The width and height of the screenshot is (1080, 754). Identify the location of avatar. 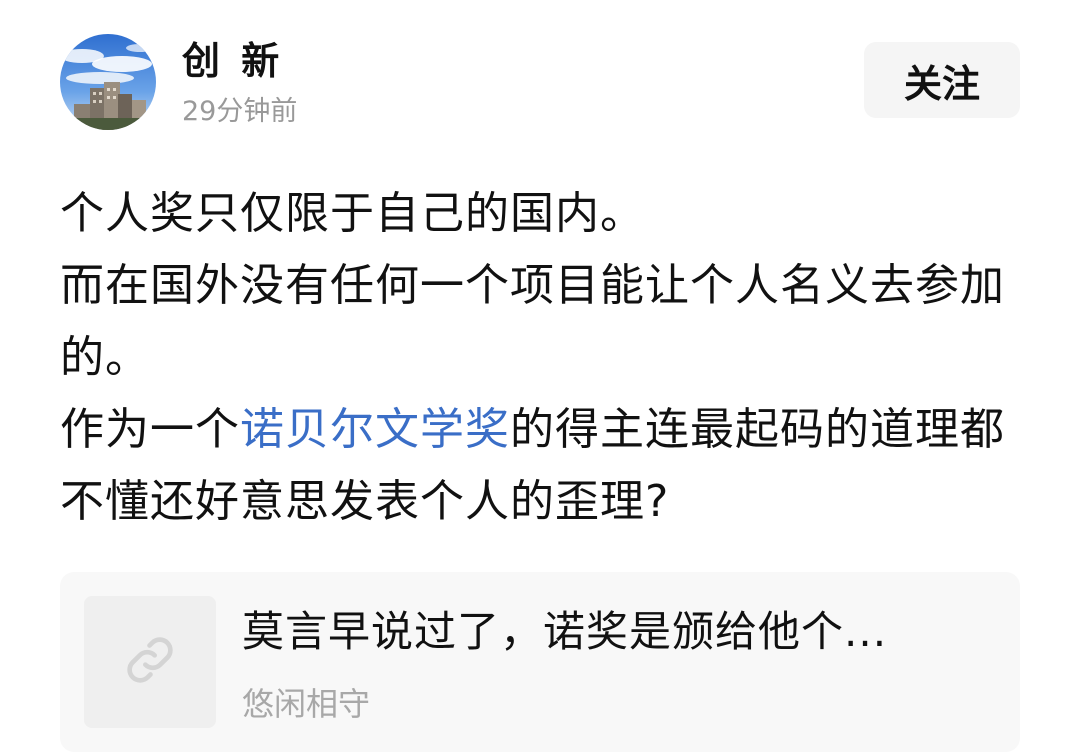
(108, 82).